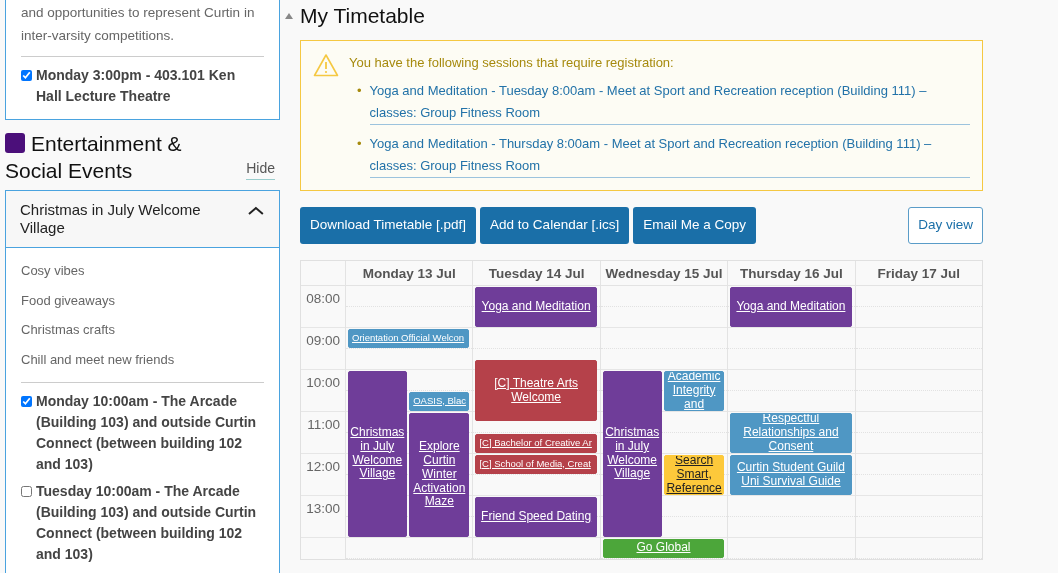 This screenshot has width=1058, height=573. I want to click on chevron-up-icon, so click(256, 211).